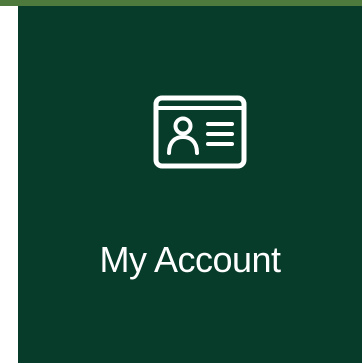 This screenshot has width=362, height=363. I want to click on my-account-label: My Account, so click(190, 259).